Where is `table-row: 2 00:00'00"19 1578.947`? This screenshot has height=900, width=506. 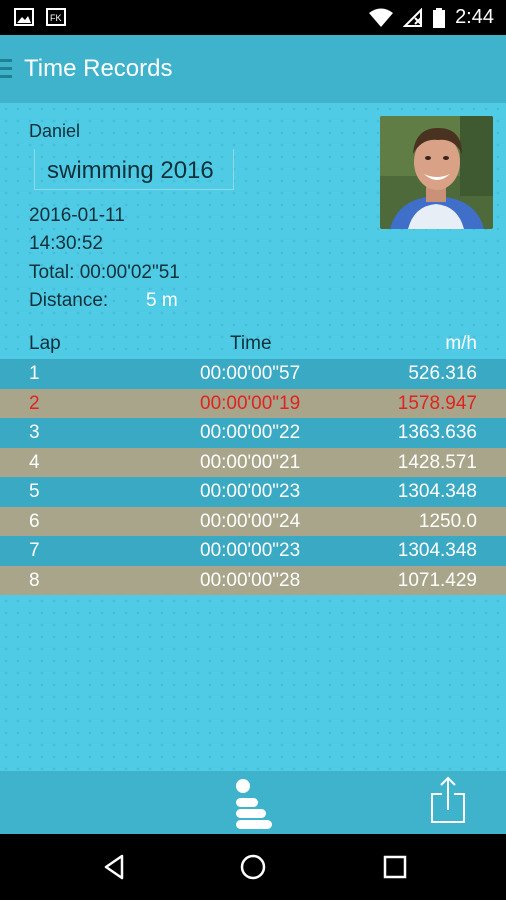
table-row: 2 00:00'00"19 1578.947 is located at coordinates (253, 403).